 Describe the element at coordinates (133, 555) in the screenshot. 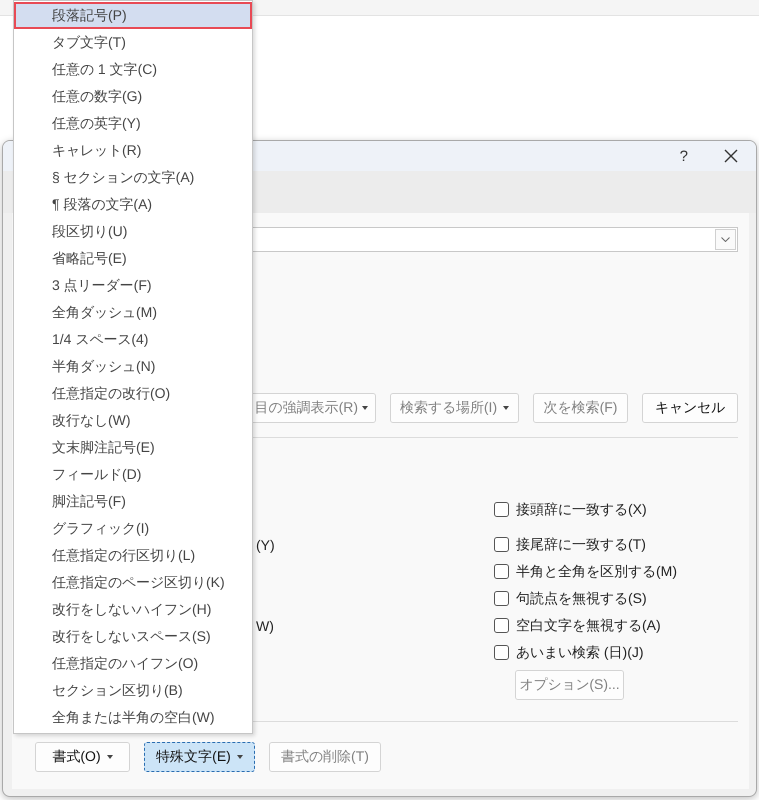

I see `menu-item: 任意指定の行区切り(L)` at that location.